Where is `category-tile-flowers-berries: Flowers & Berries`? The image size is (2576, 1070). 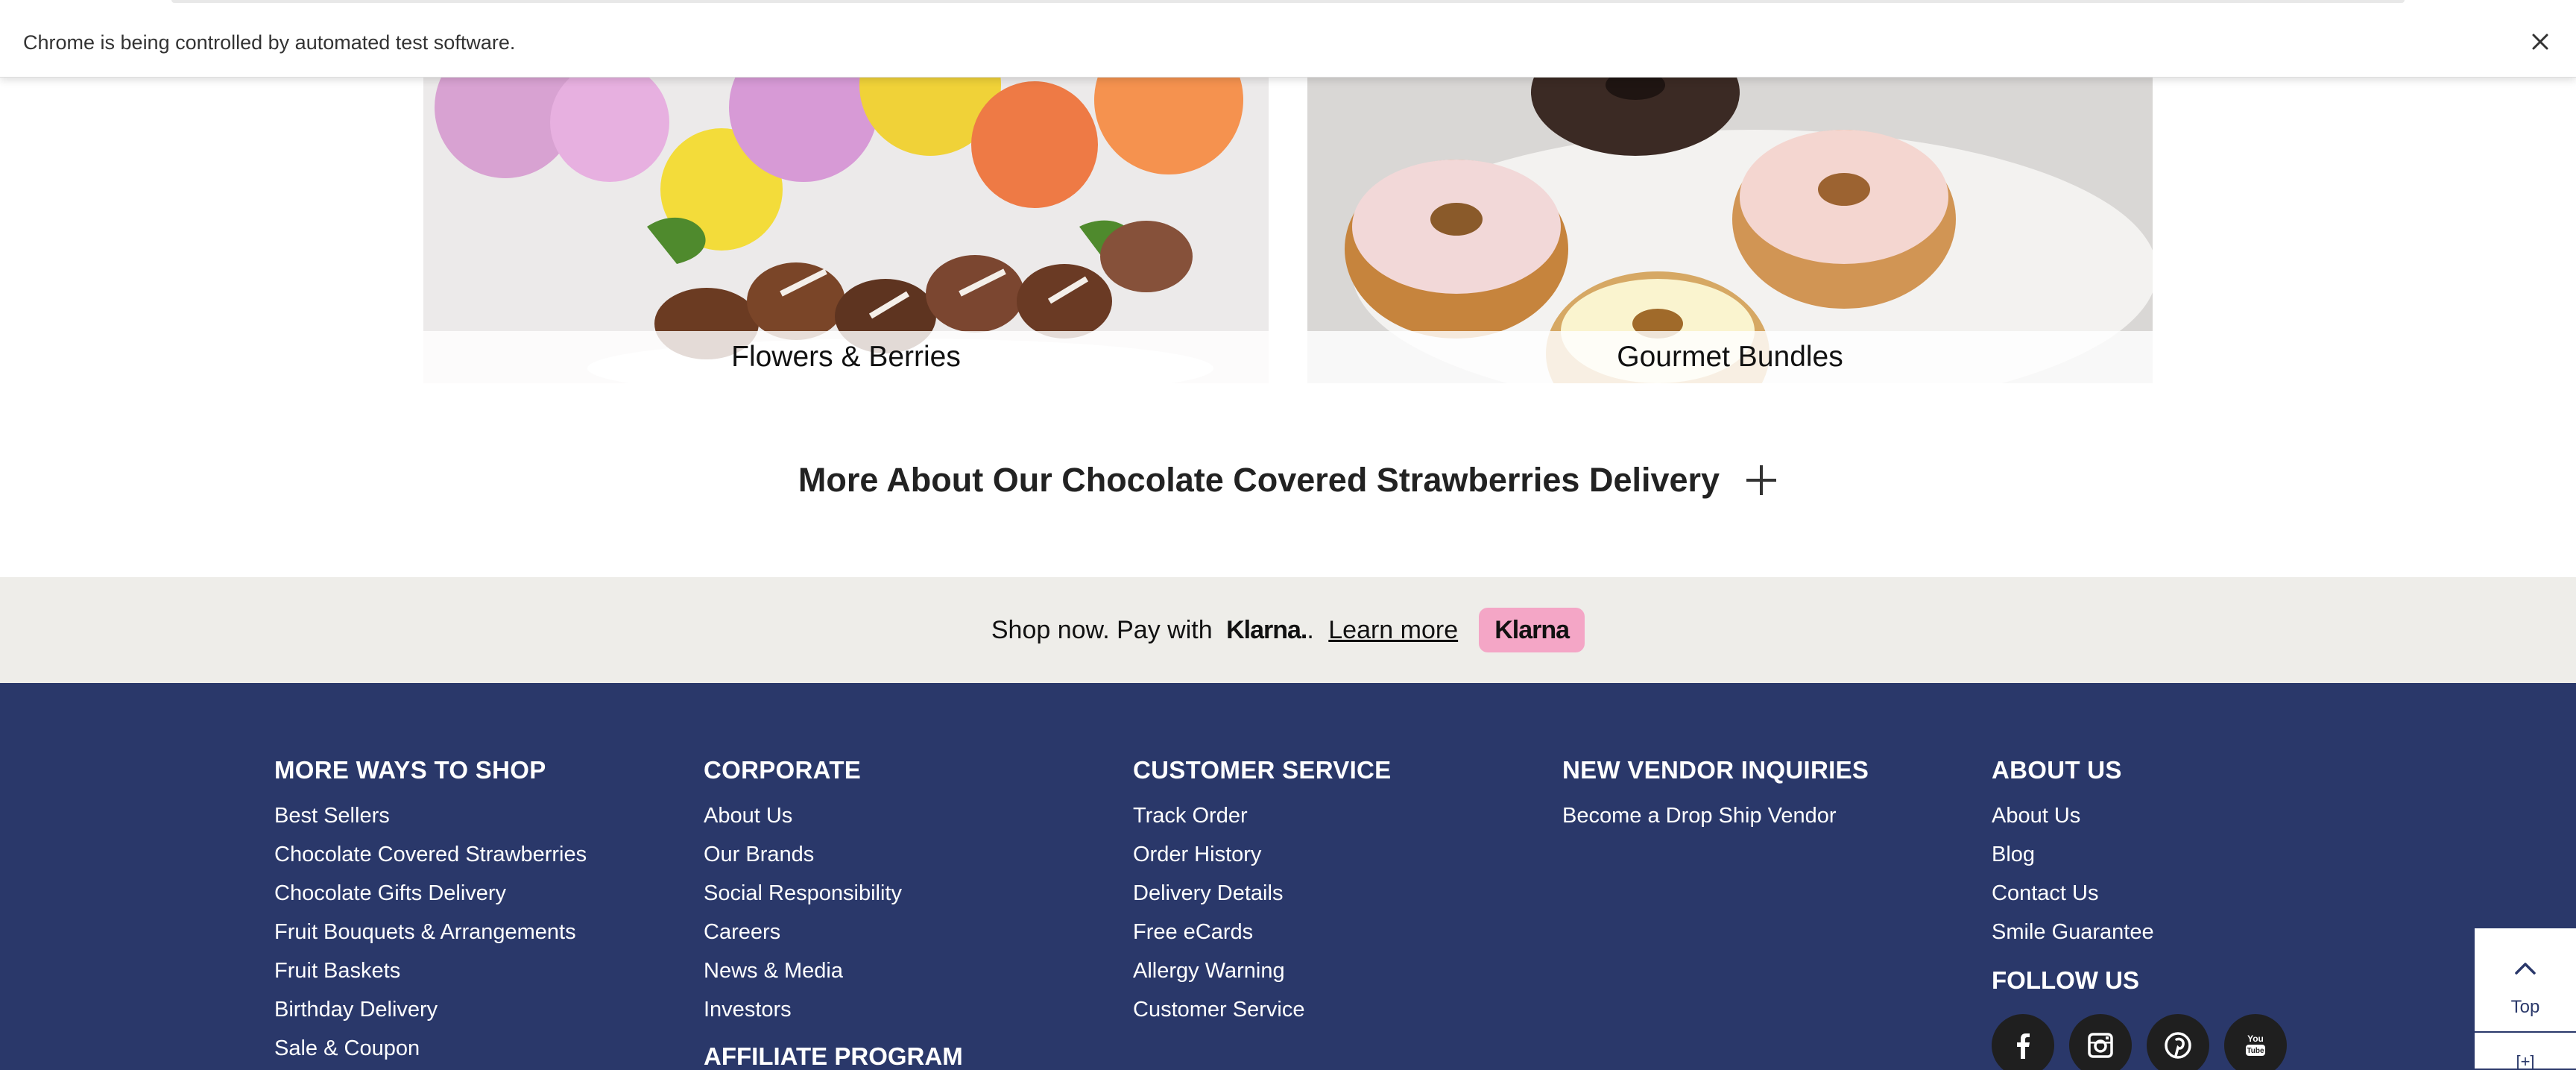 category-tile-flowers-berries: Flowers & Berries is located at coordinates (846, 231).